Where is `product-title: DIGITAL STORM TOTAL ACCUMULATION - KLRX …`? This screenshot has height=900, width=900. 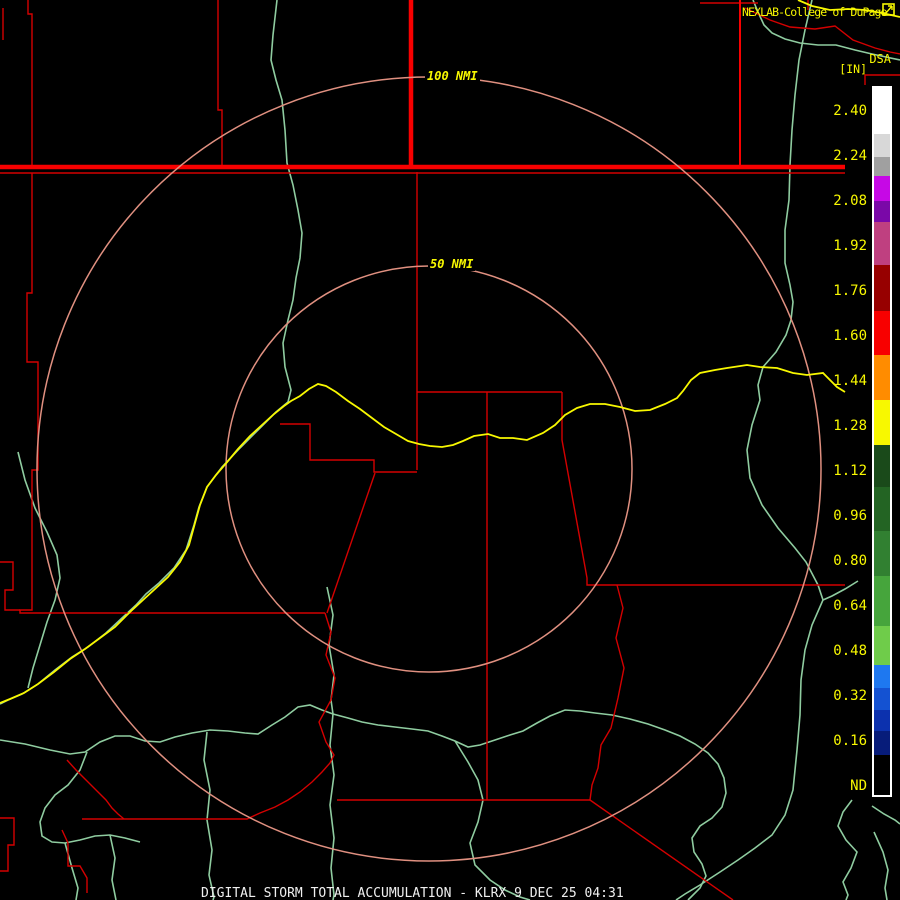 product-title: DIGITAL STORM TOTAL ACCUMULATION - KLRX … is located at coordinates (412, 893).